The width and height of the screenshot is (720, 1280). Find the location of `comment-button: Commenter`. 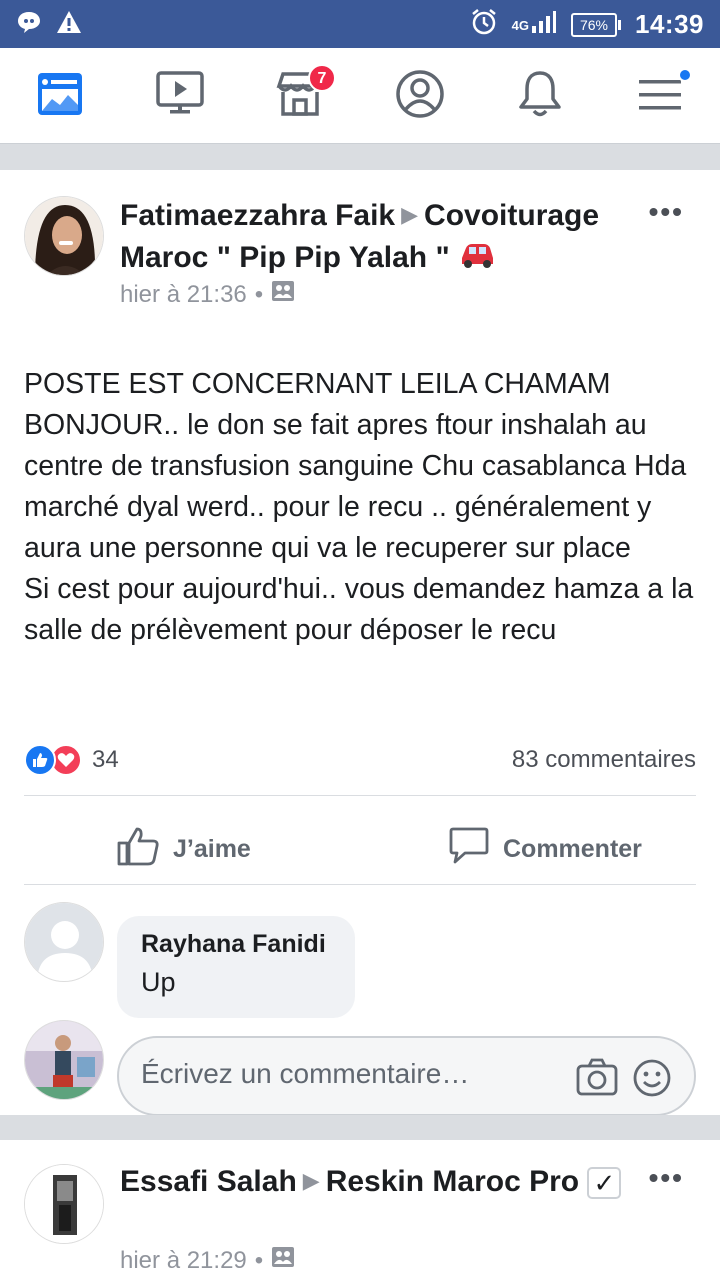

comment-button: Commenter is located at coordinates (545, 849).